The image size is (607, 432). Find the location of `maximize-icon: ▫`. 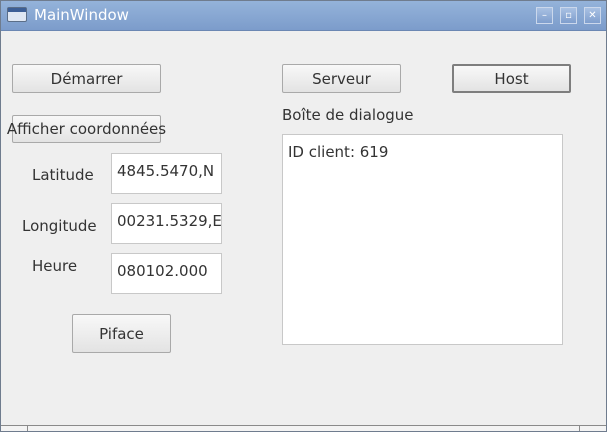

maximize-icon: ▫ is located at coordinates (568, 15).